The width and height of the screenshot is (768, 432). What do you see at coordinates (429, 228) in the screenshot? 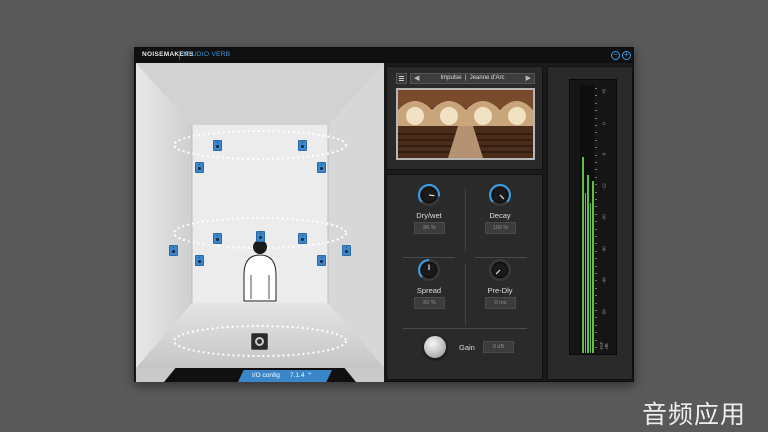
I see `dry-wet-value: 86 %` at bounding box center [429, 228].